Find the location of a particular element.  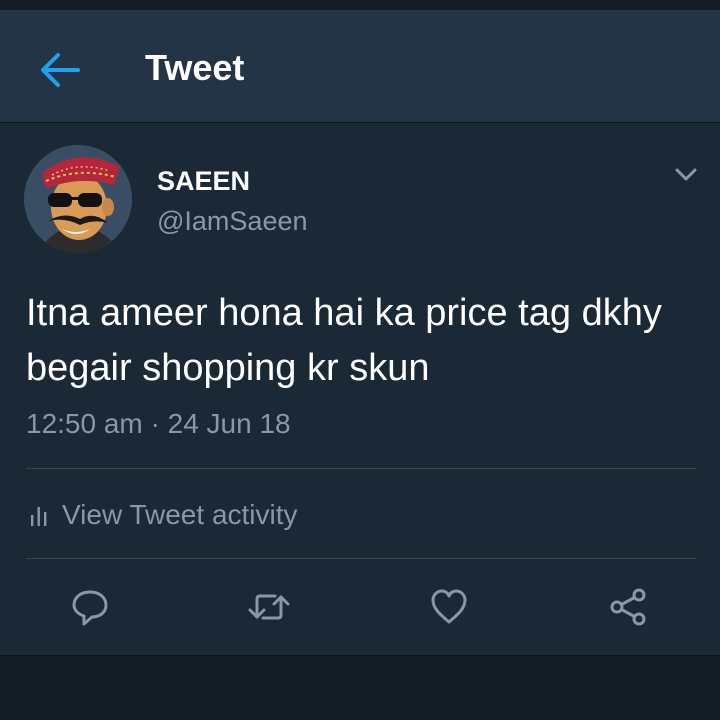

activity-label: View Tweet activity is located at coordinates (180, 514).